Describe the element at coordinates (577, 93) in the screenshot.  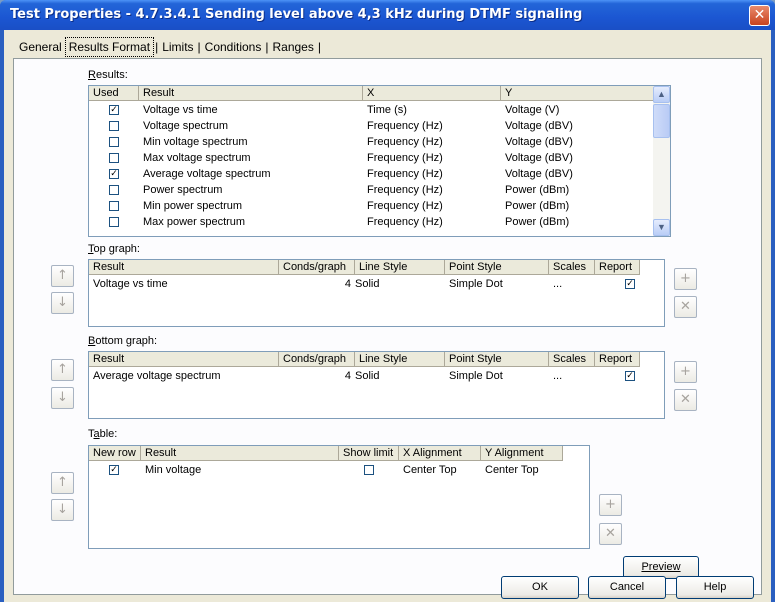
I see `col-header-y: Y` at that location.